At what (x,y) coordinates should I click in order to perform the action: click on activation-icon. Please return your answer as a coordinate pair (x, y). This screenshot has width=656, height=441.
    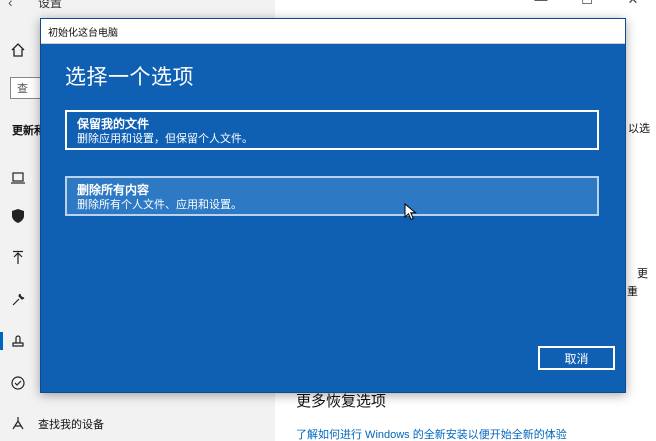
    Looking at the image, I should click on (18, 383).